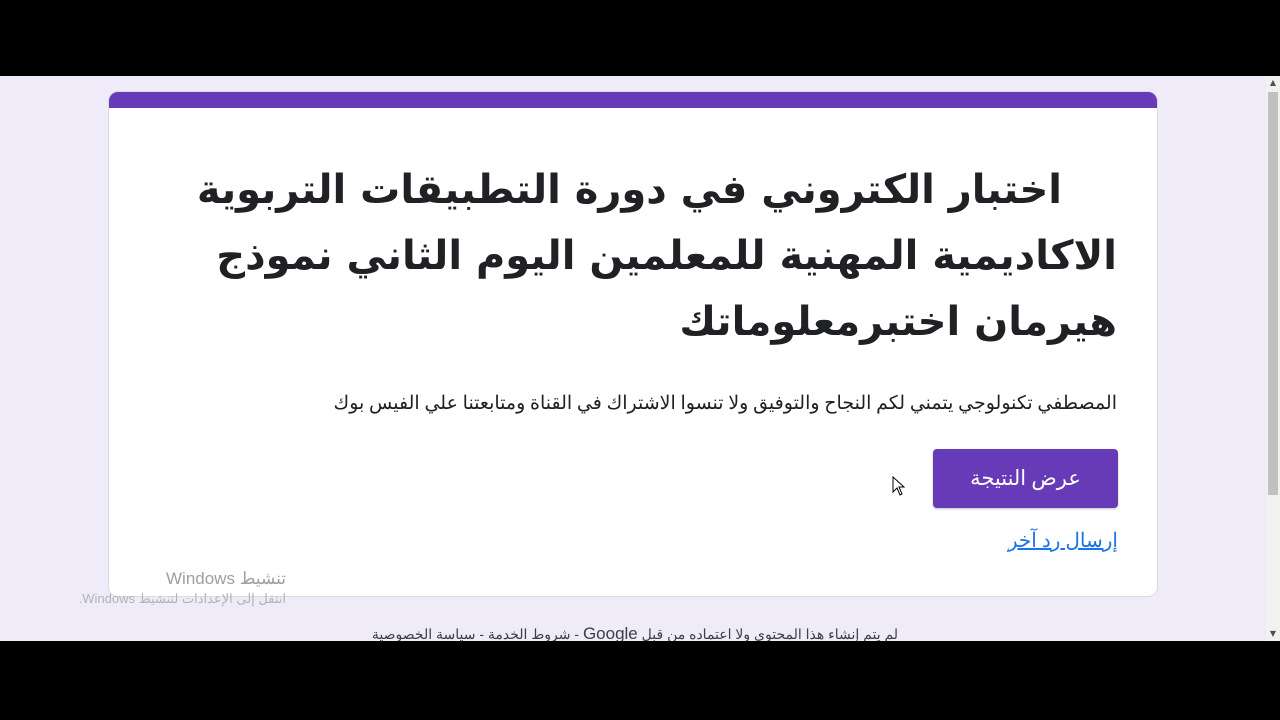  I want to click on footer-brand: Google, so click(610, 632).